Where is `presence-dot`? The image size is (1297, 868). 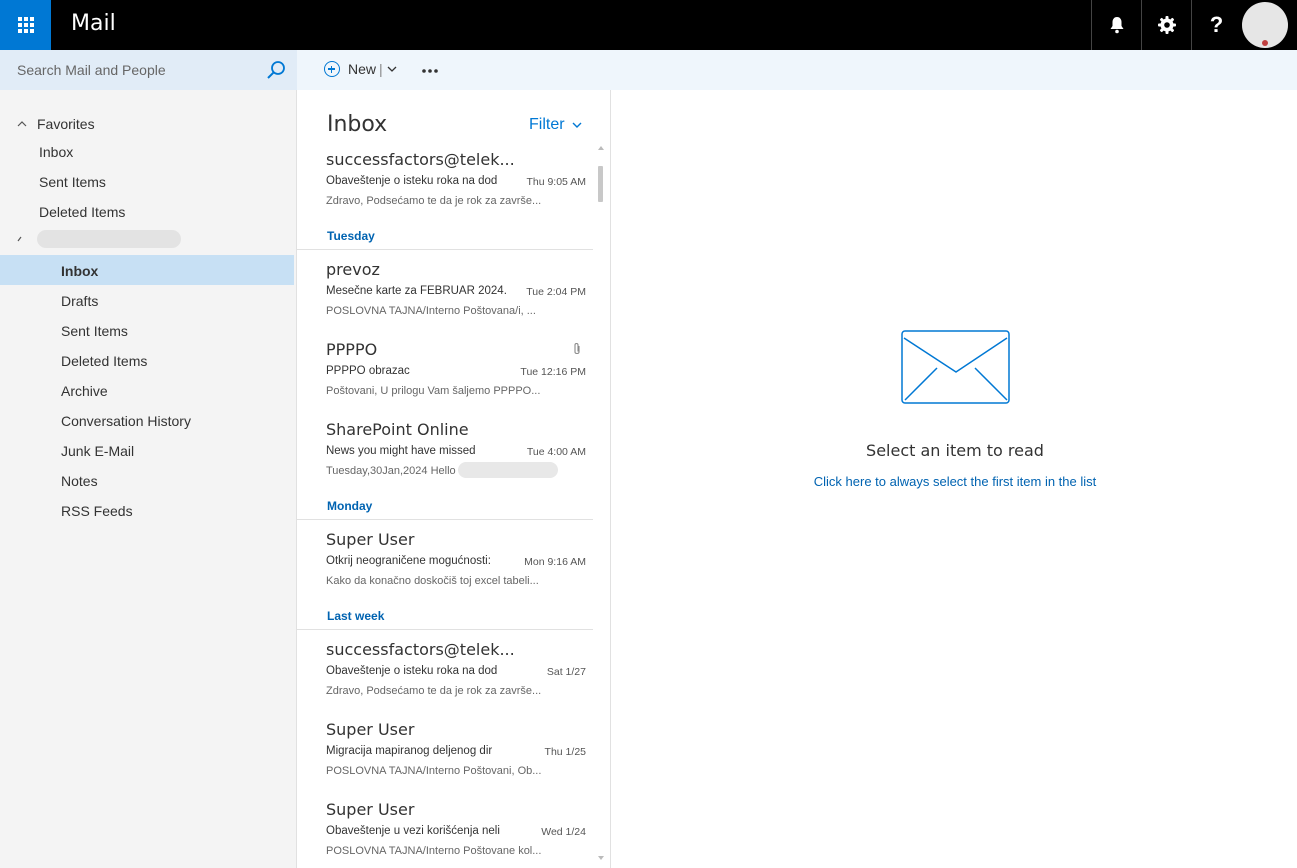 presence-dot is located at coordinates (1265, 43).